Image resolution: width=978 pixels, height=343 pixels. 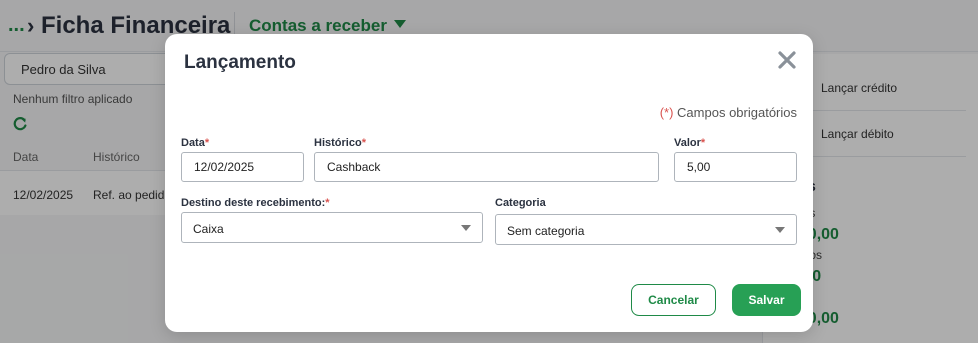 I want to click on destination-label-text: Destino deste recebimento:, so click(x=253, y=203).